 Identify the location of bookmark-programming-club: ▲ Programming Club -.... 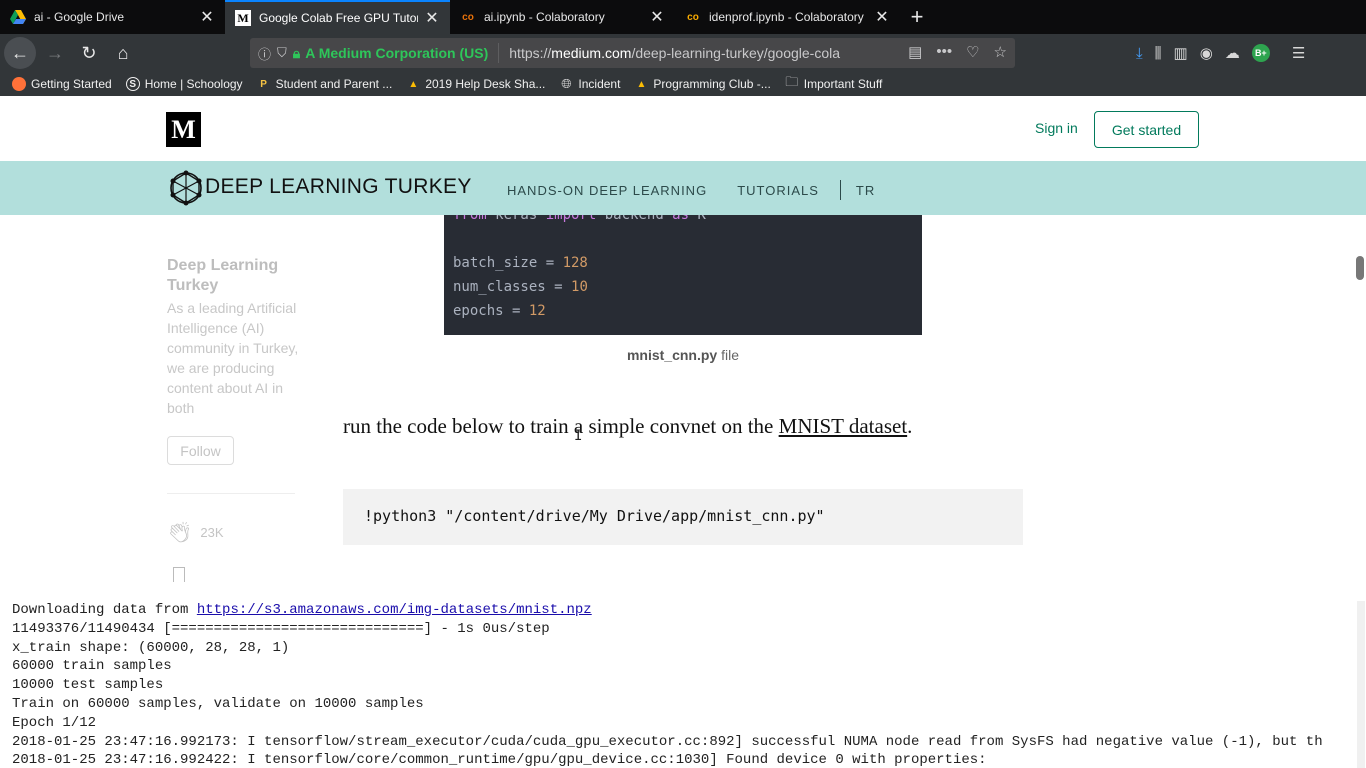
(702, 84).